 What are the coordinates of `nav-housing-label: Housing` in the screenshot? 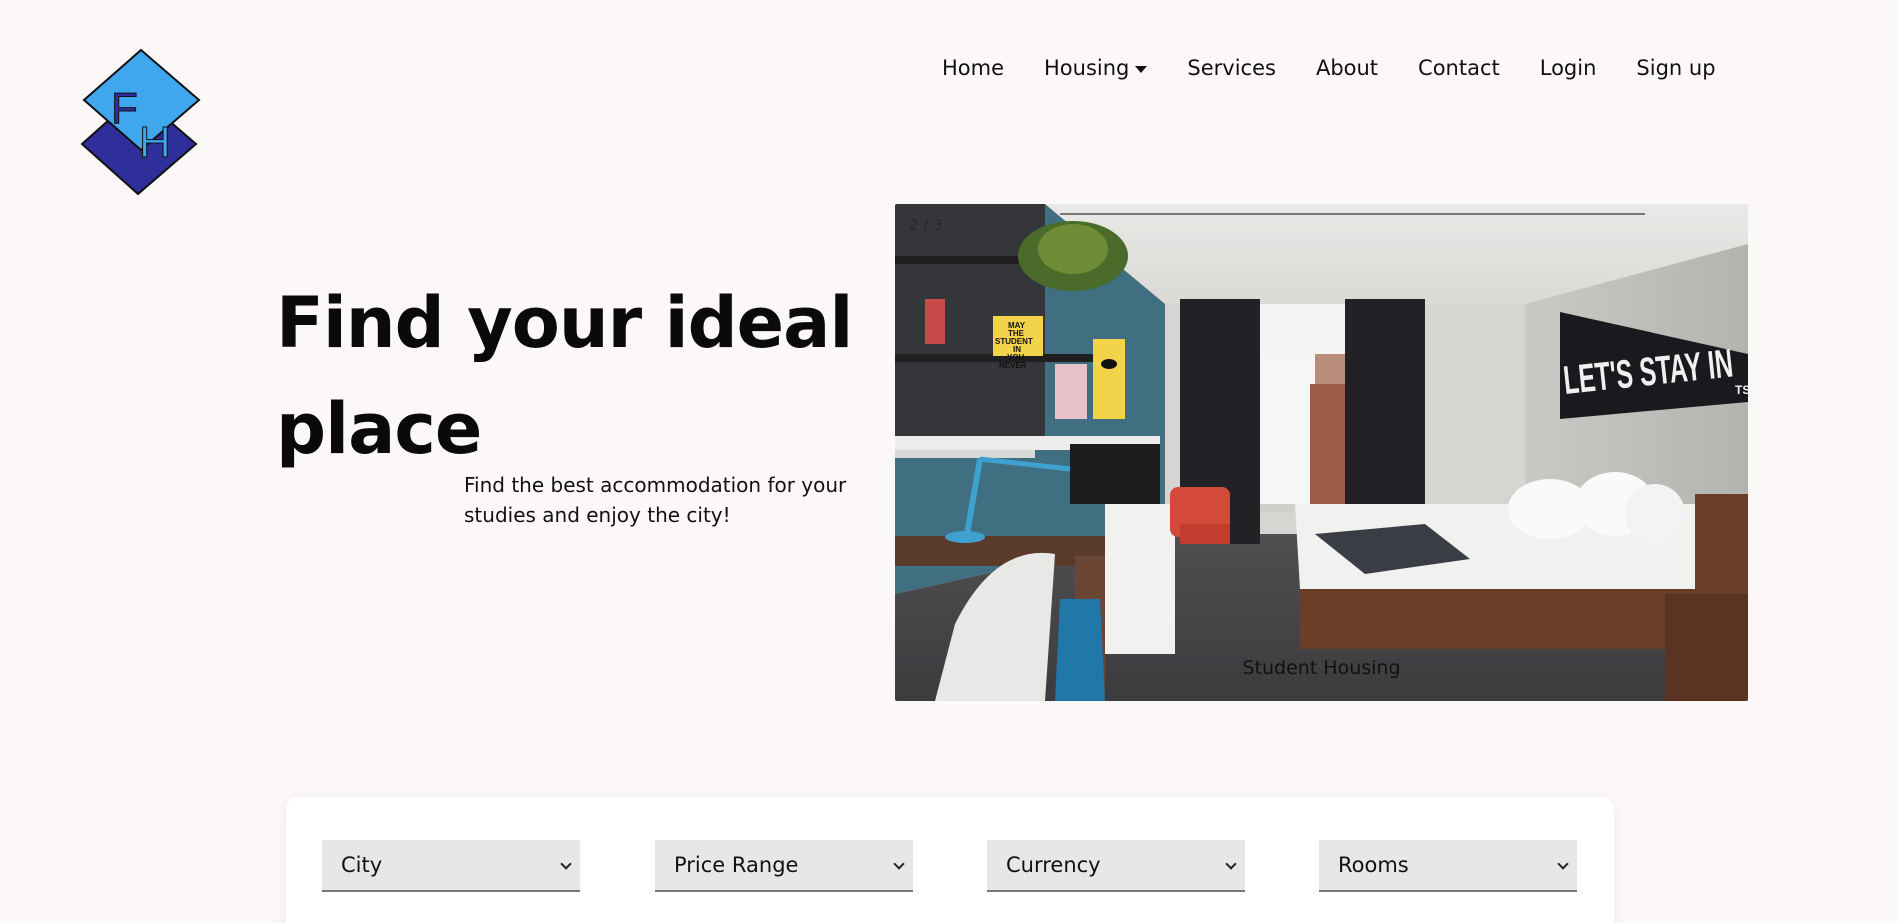 It's located at (1087, 68).